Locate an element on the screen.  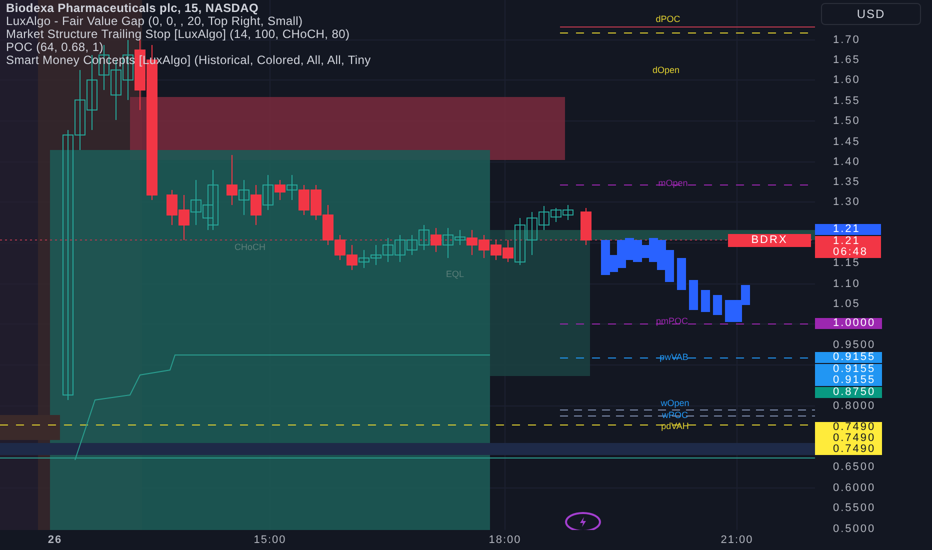
price-tick: 0.9500 is located at coordinates (854, 345).